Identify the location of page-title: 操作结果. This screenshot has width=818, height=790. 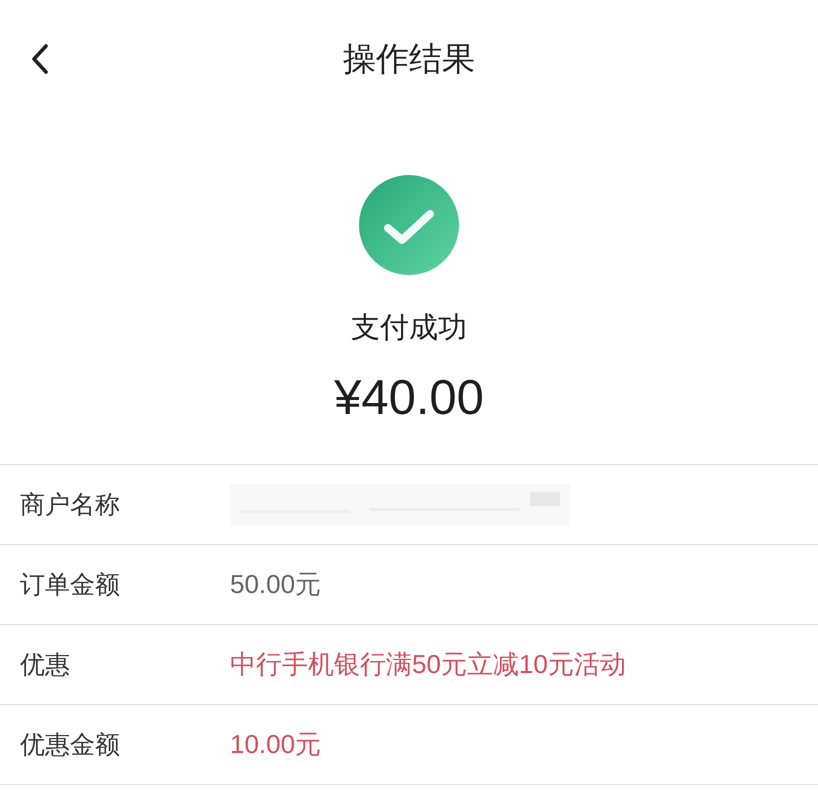
(409, 59).